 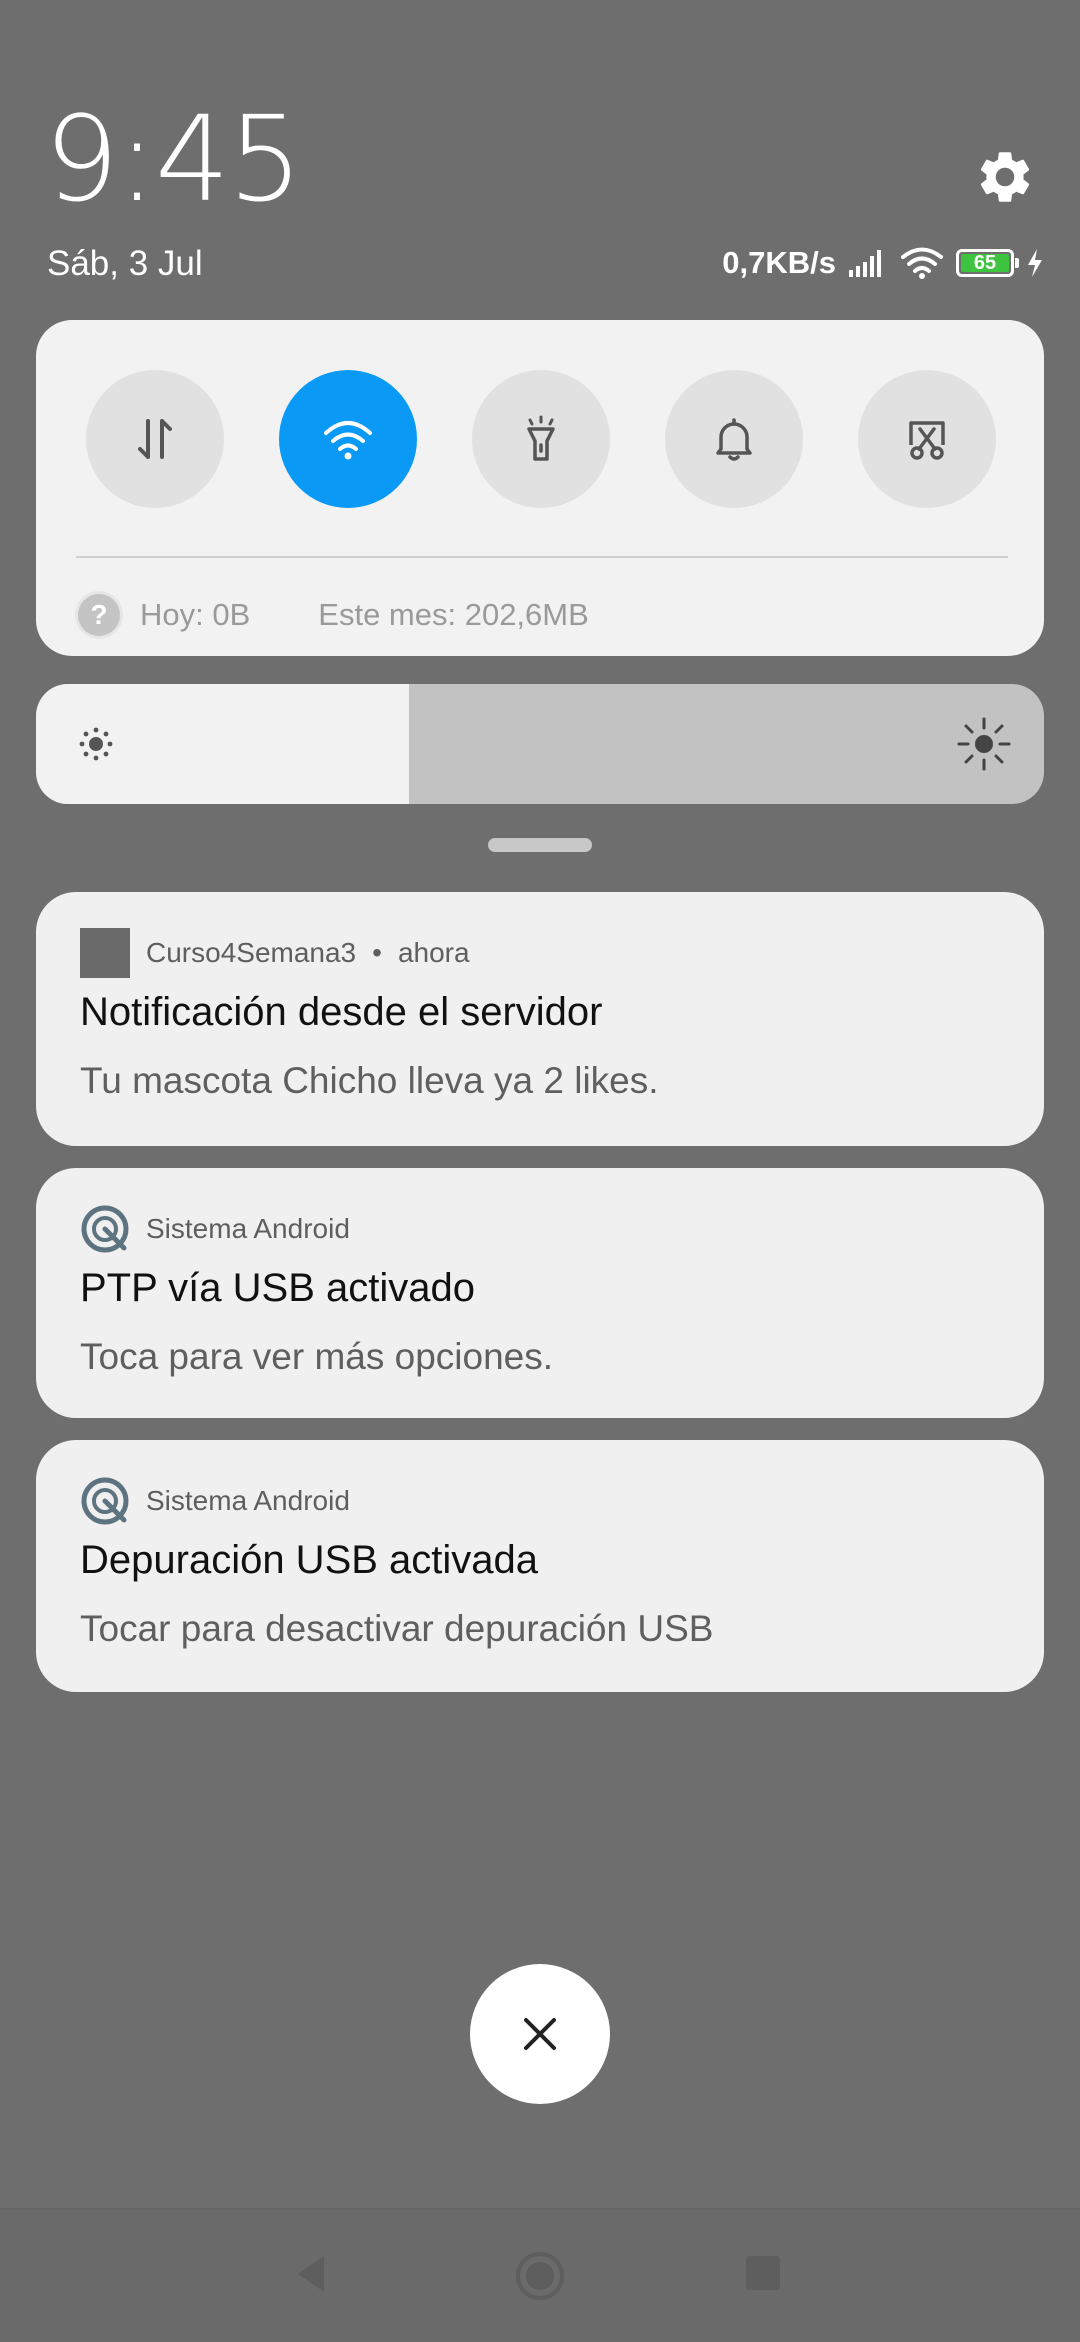 What do you see at coordinates (96, 744) in the screenshot?
I see `brightness-low-icon` at bounding box center [96, 744].